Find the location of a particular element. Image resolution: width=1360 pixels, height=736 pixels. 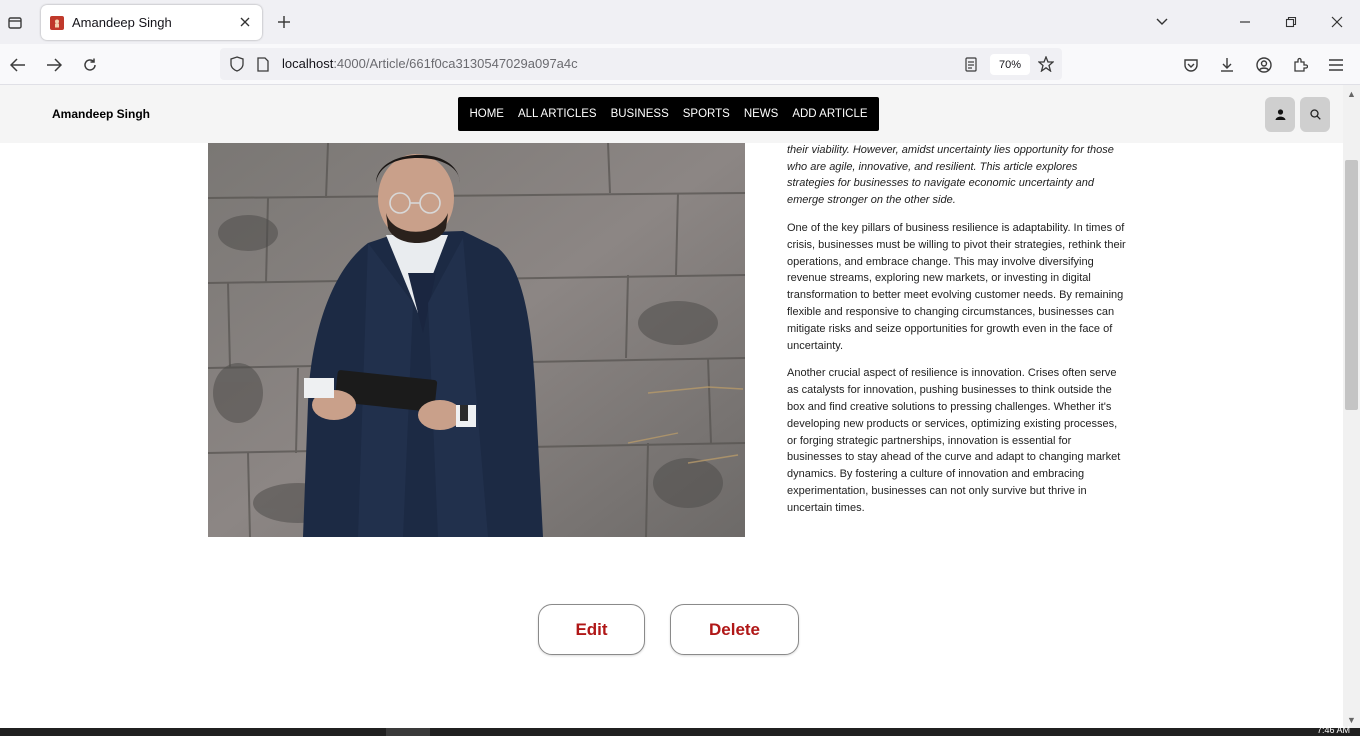

extensions-icon is located at coordinates (1300, 65).